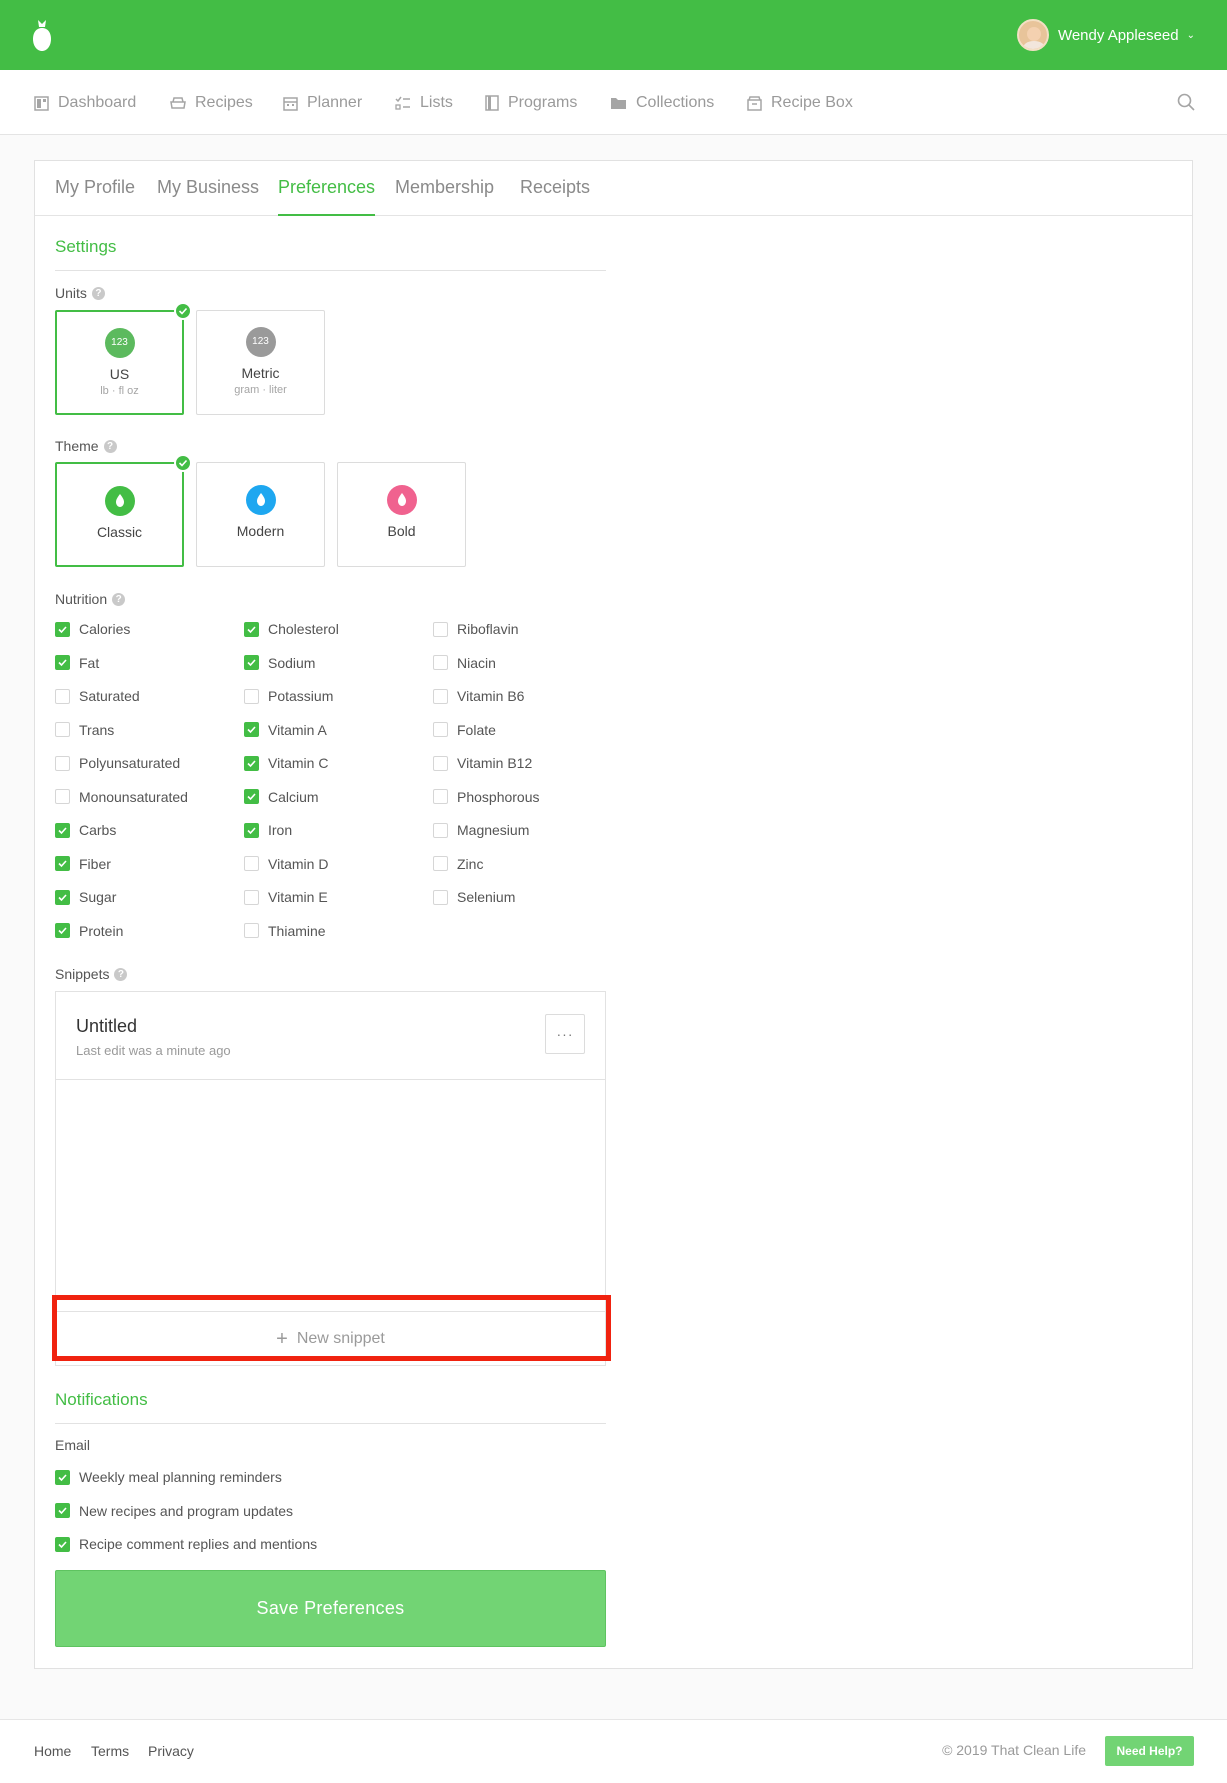  I want to click on theme-option-modern: Modern, so click(260, 514).